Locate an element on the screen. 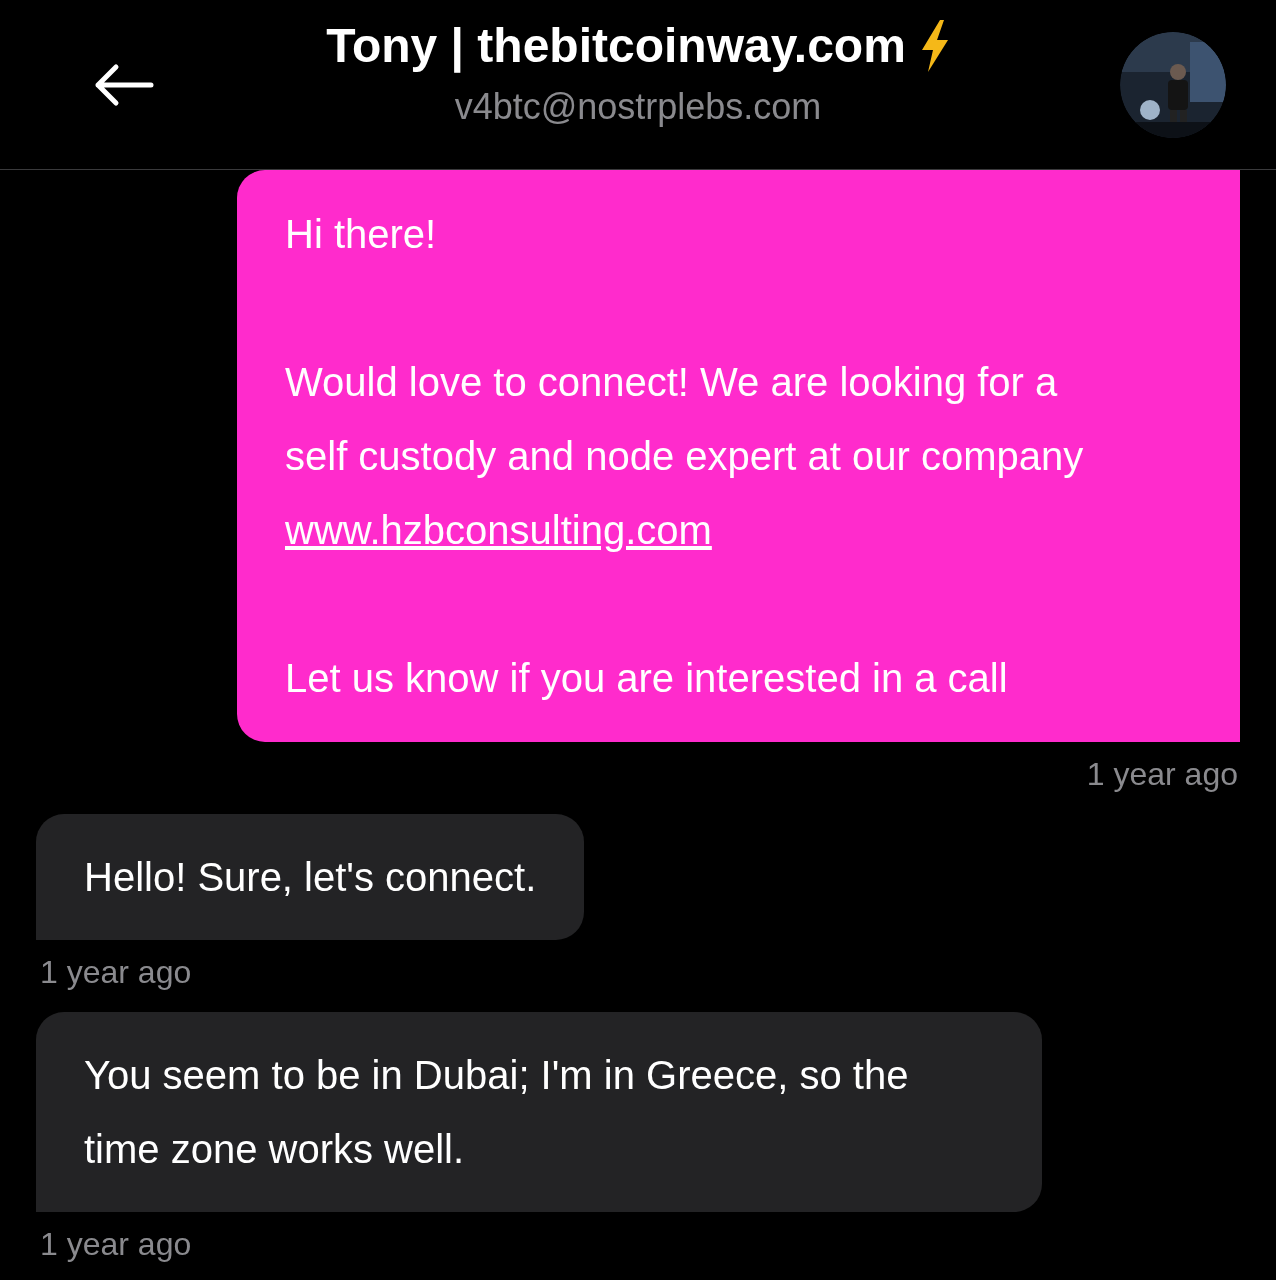 The image size is (1276, 1280). contact-address: v4btc@nostrplebs.com is located at coordinates (638, 106).